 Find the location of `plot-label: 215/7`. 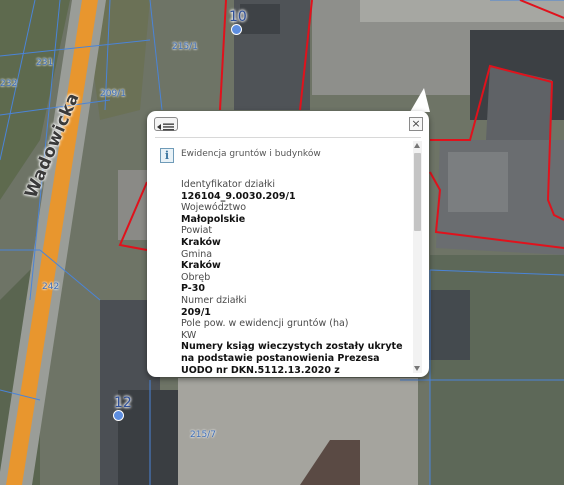

plot-label: 215/7 is located at coordinates (203, 435).